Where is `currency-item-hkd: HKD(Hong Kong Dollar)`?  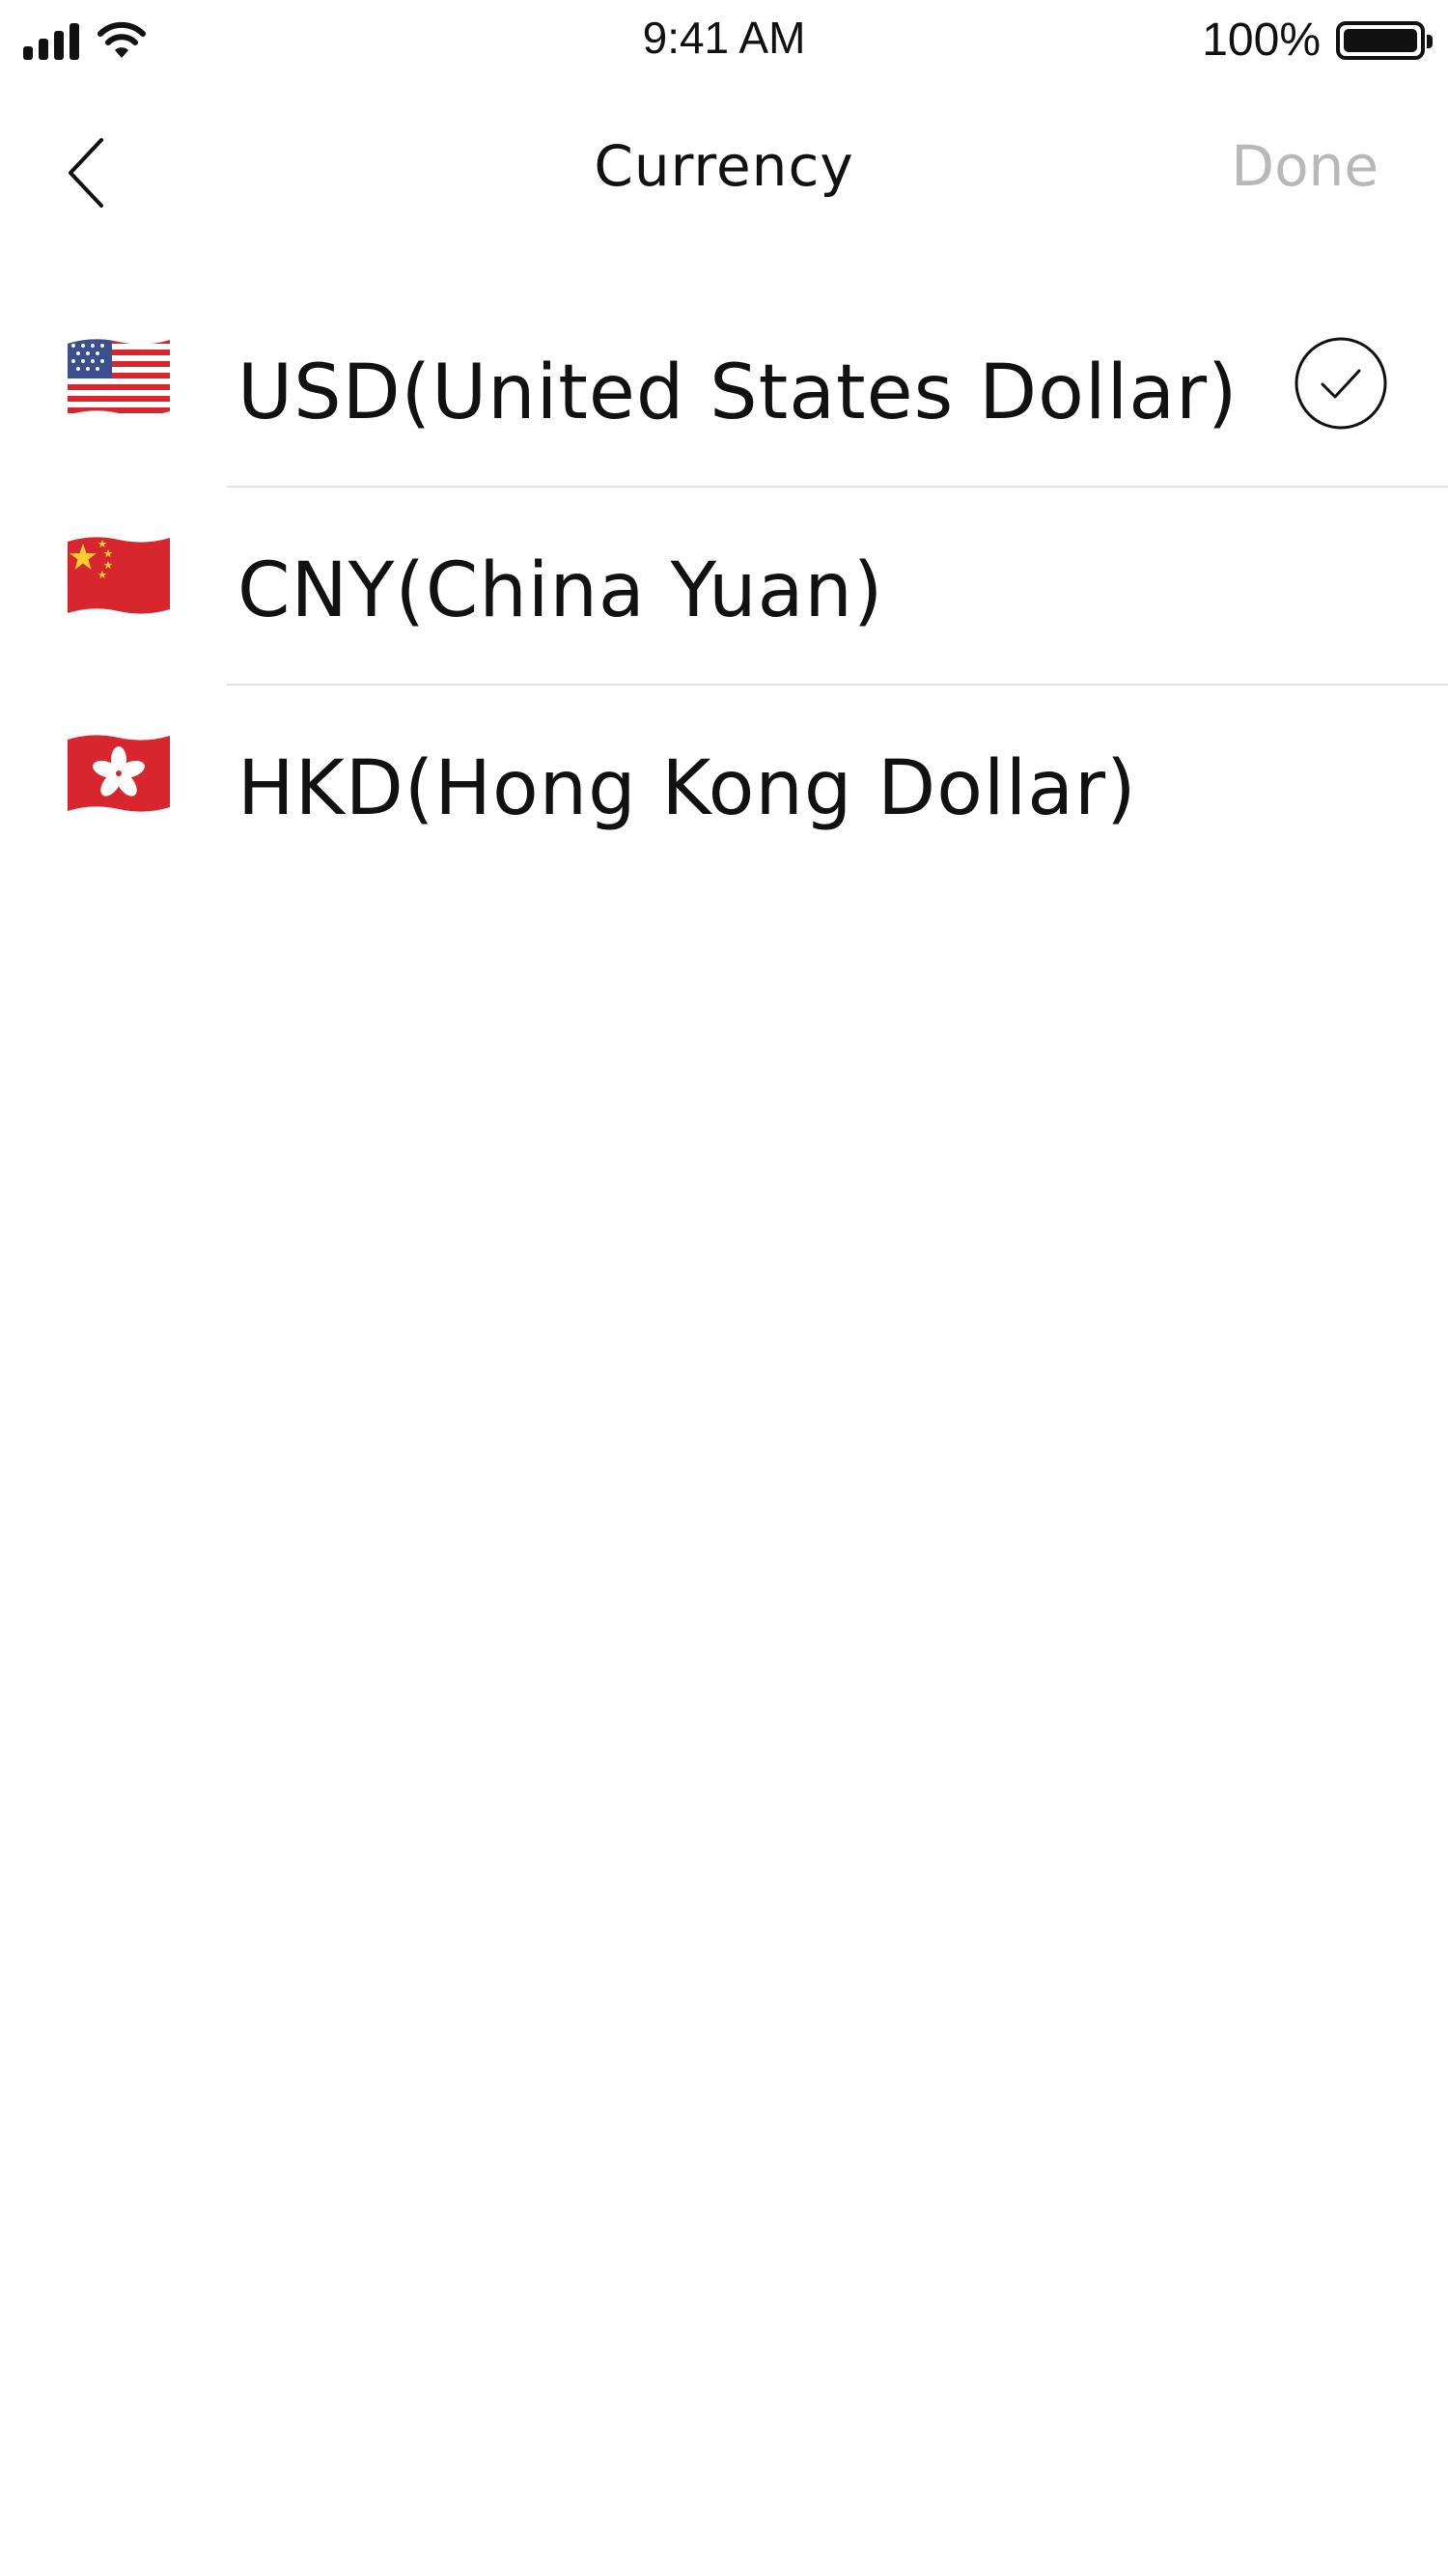 currency-item-hkd: HKD(Hong Kong Dollar) is located at coordinates (724, 785).